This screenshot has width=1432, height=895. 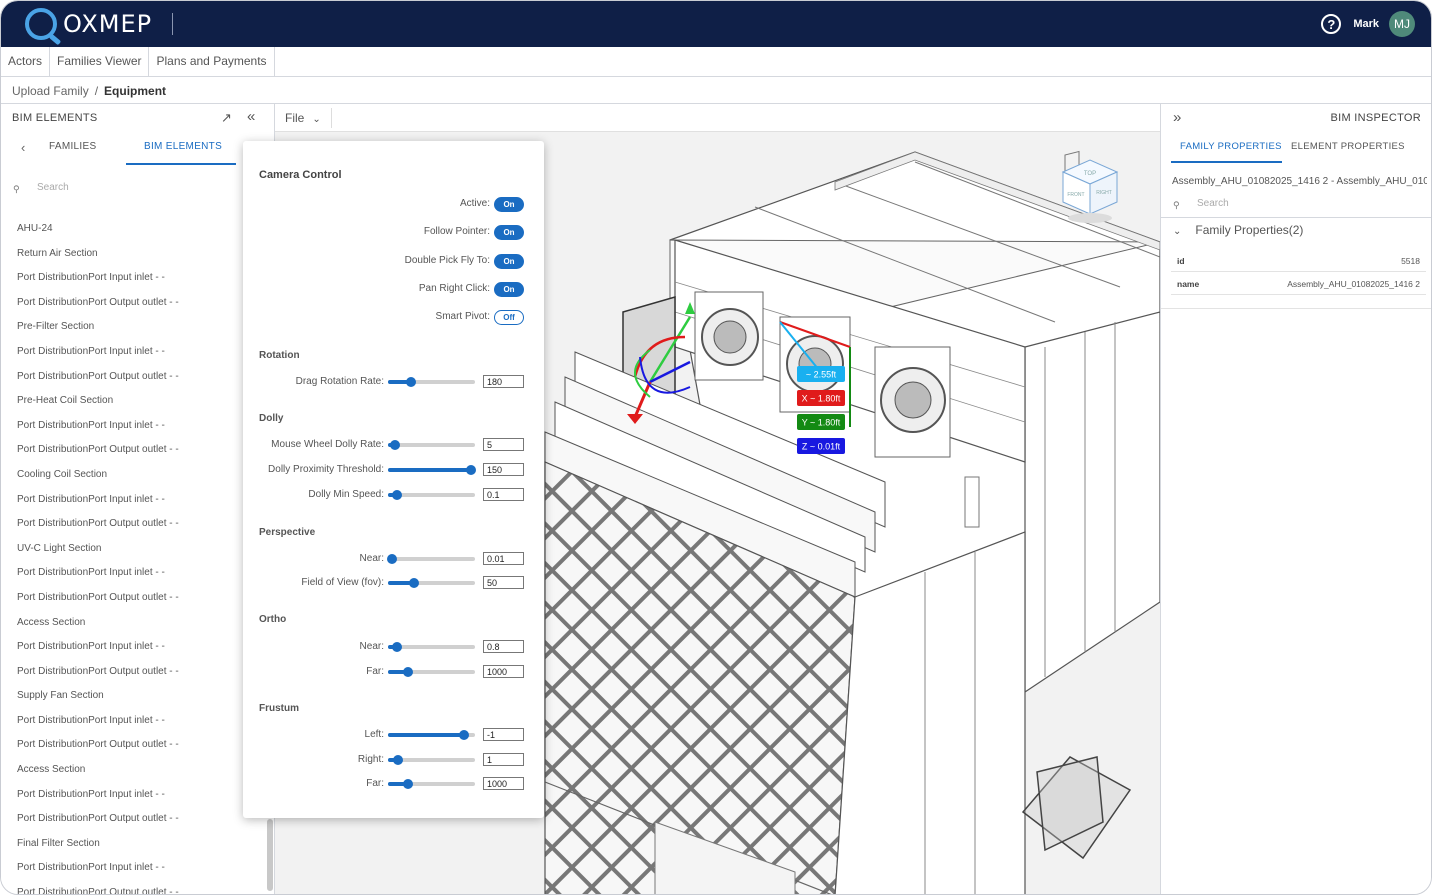 What do you see at coordinates (1231, 146) in the screenshot?
I see `tab-family-properties: FAMILY PROPERTIES` at bounding box center [1231, 146].